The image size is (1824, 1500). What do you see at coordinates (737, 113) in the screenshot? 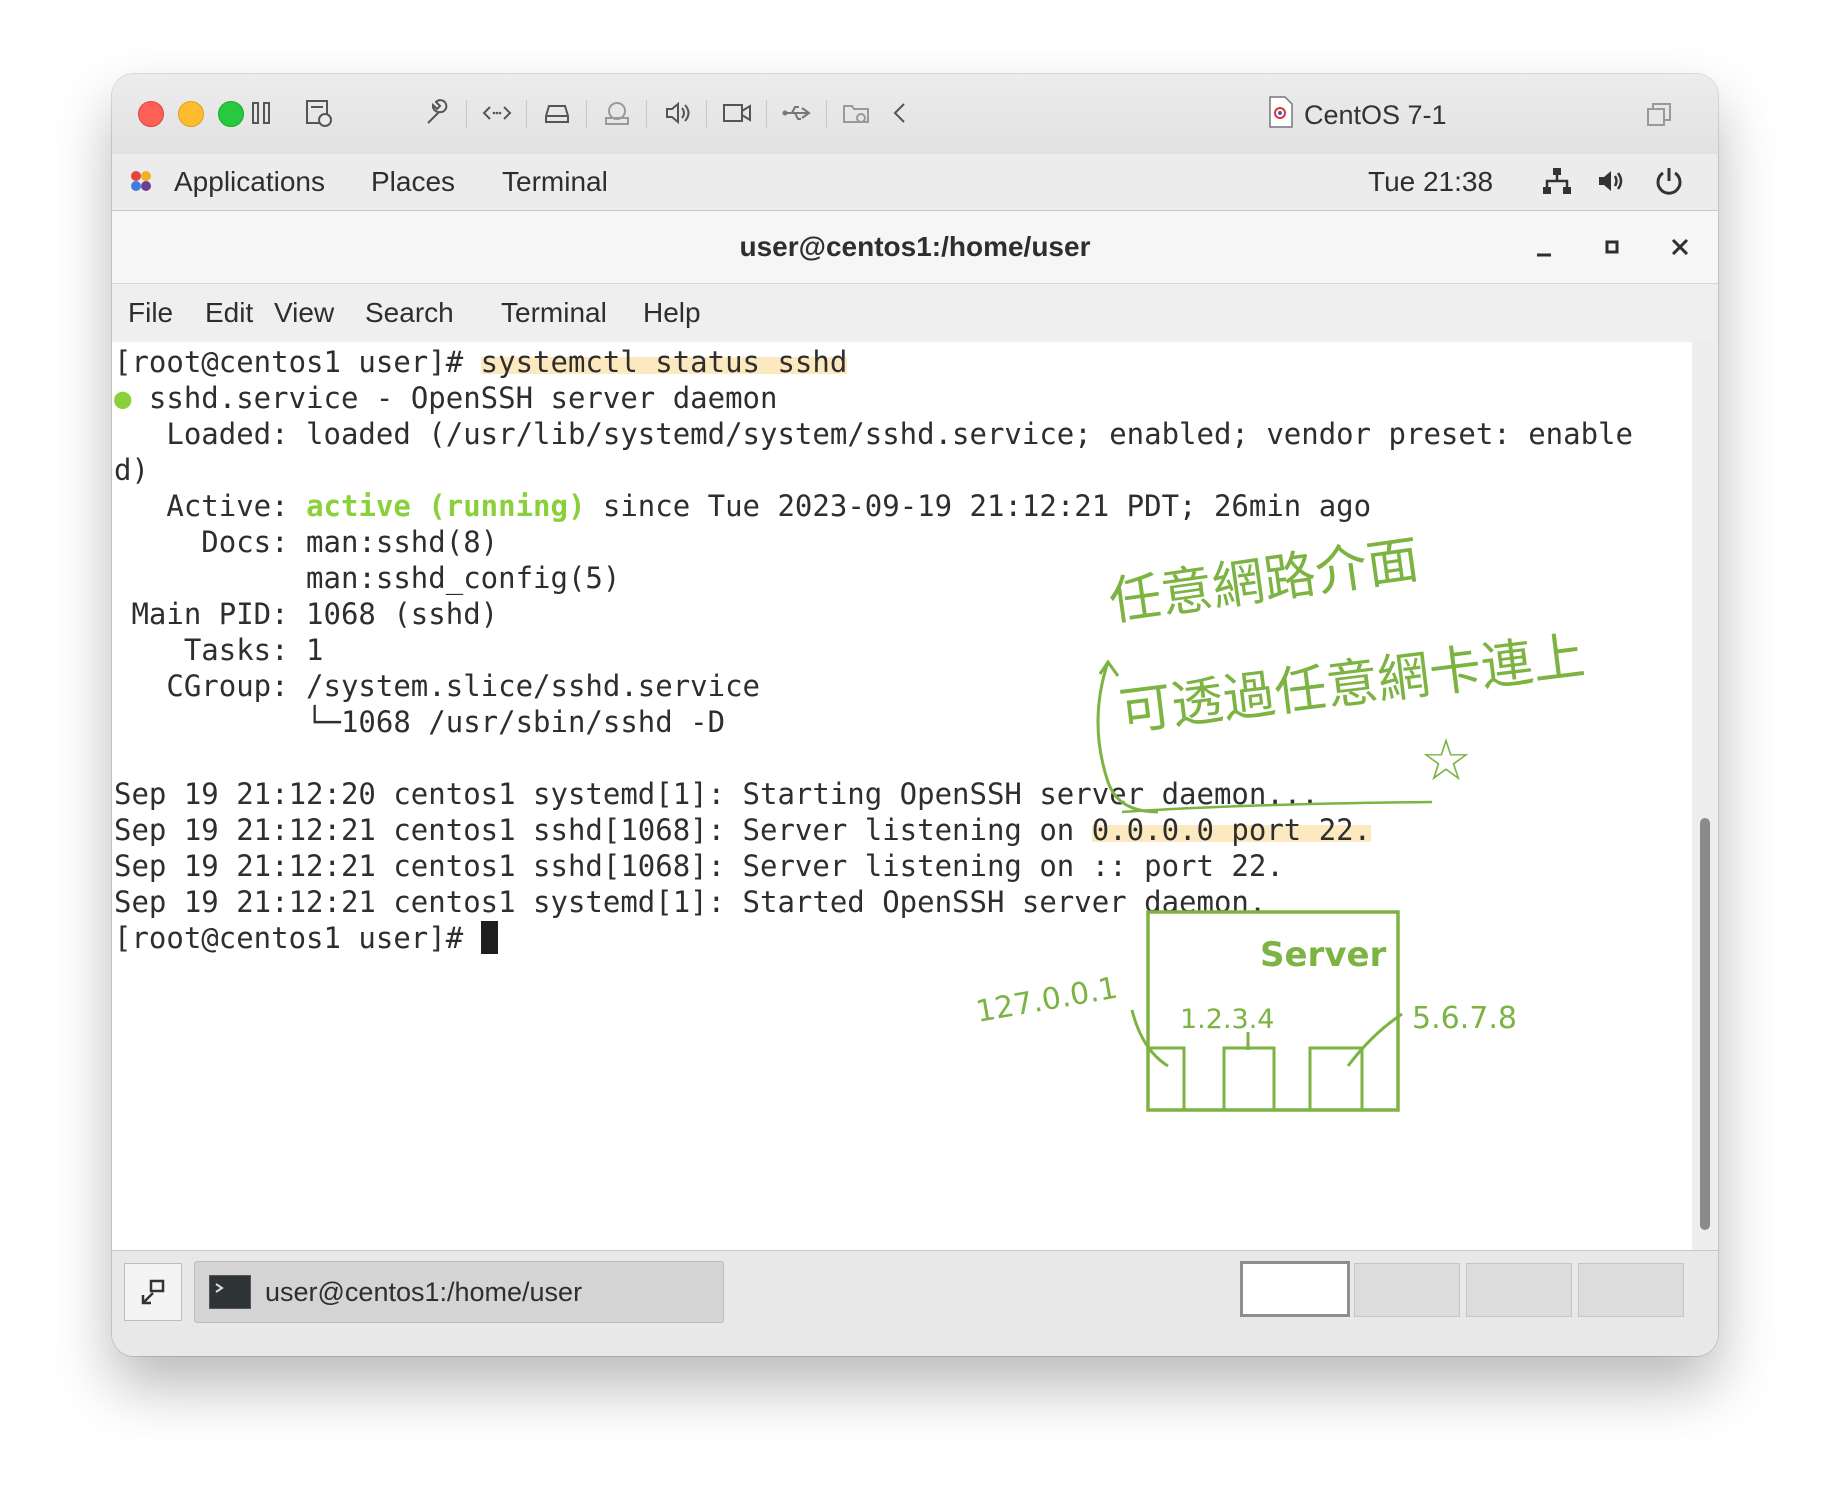
I see `camera-icon` at bounding box center [737, 113].